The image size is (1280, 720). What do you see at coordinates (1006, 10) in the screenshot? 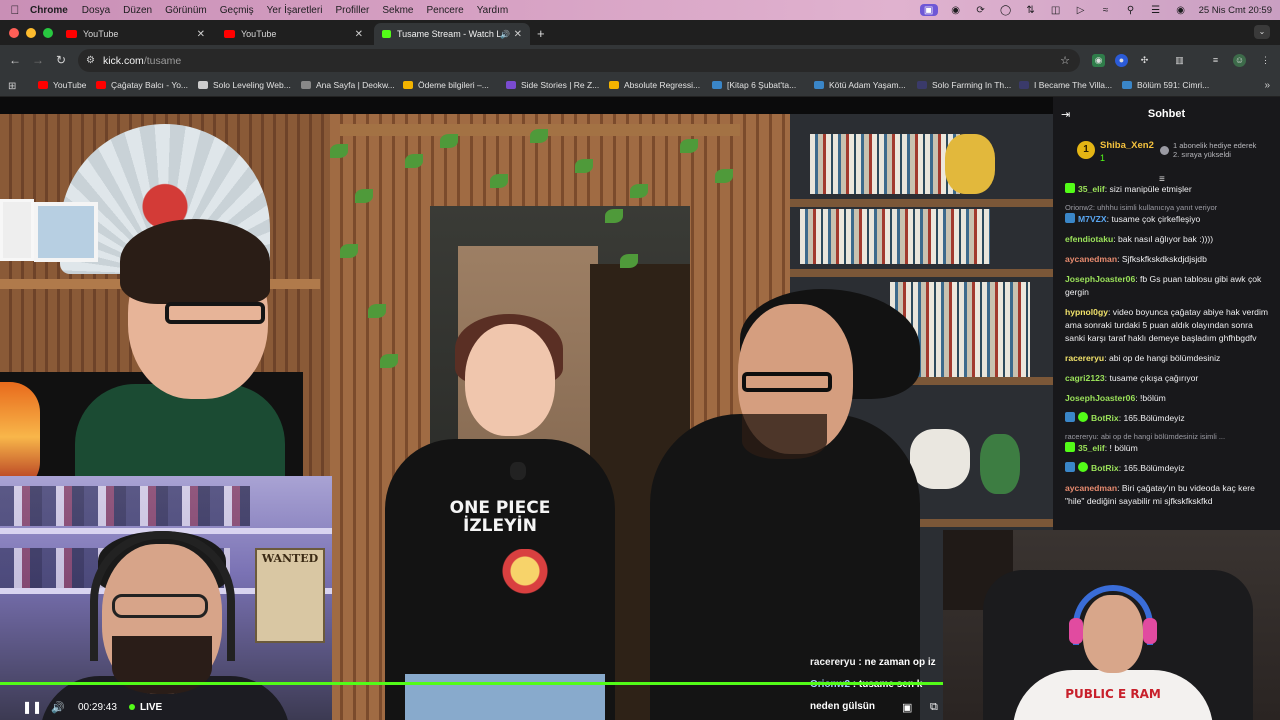
I see `shield-icon: ◯` at bounding box center [1006, 10].